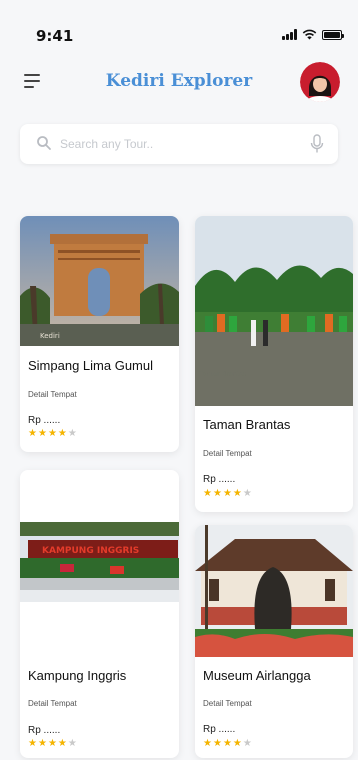  Describe the element at coordinates (333, 35) in the screenshot. I see `battery-icon` at that location.